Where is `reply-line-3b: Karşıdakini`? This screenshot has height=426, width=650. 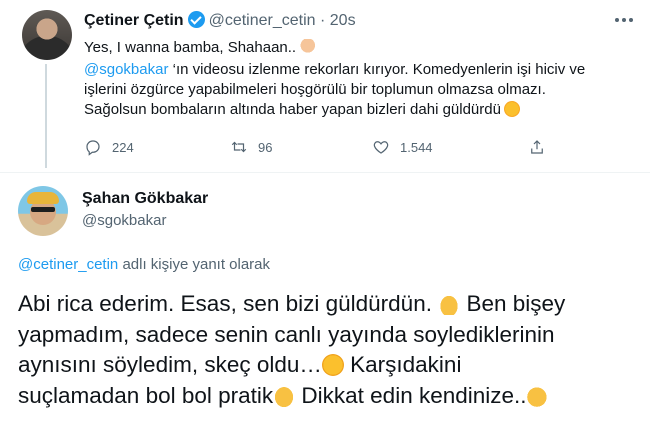
reply-line-3b: Karşıdakini is located at coordinates (402, 364).